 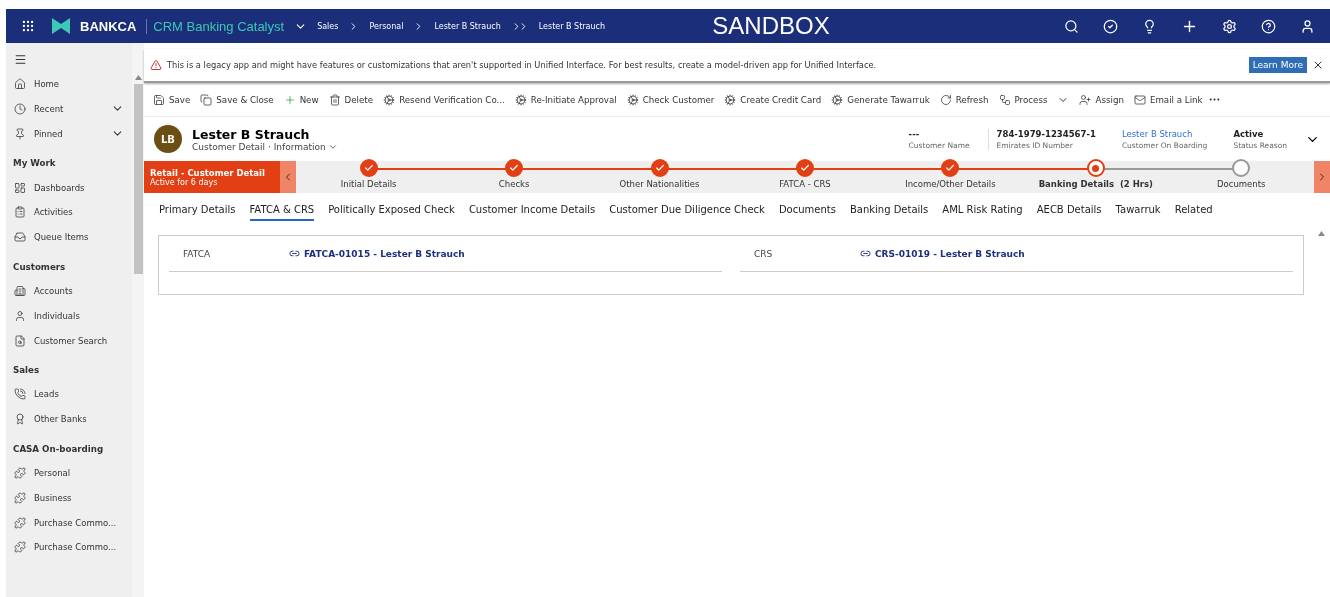 I want to click on tab: AML Risk Rating, so click(x=982, y=210).